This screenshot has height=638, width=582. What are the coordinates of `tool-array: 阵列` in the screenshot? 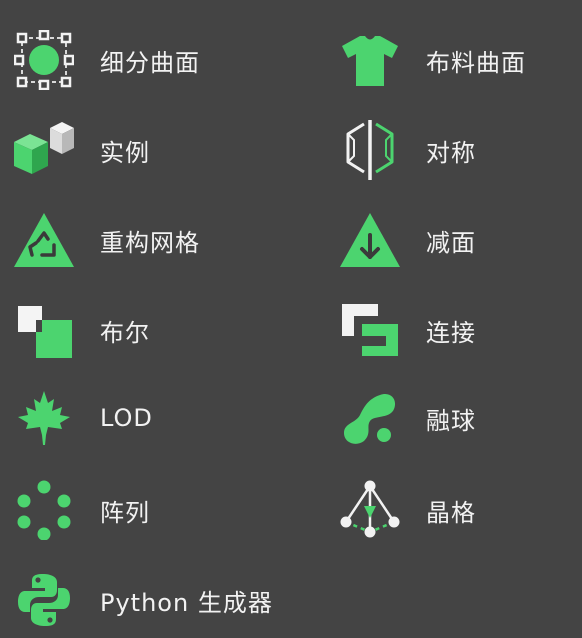 It's located at (81, 510).